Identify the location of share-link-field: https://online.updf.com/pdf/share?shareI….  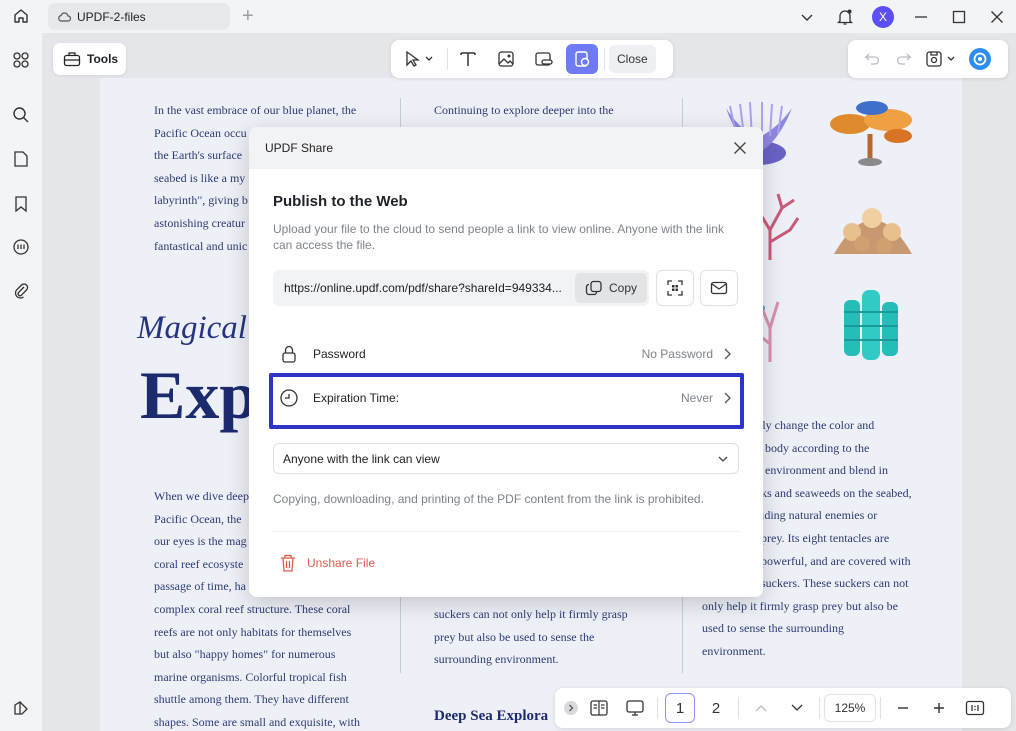
(461, 288).